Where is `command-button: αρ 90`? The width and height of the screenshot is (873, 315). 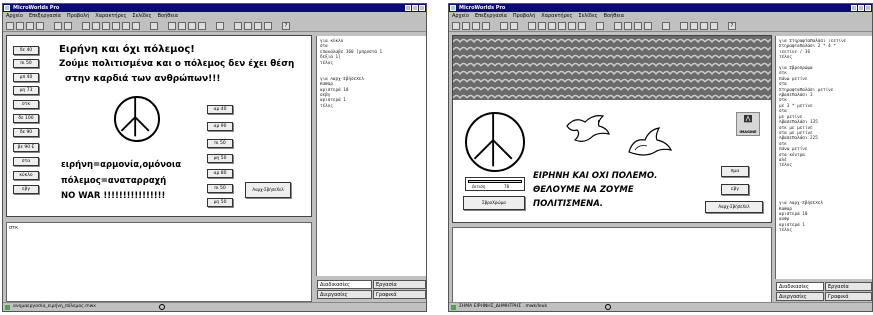 command-button: αρ 90 is located at coordinates (220, 126).